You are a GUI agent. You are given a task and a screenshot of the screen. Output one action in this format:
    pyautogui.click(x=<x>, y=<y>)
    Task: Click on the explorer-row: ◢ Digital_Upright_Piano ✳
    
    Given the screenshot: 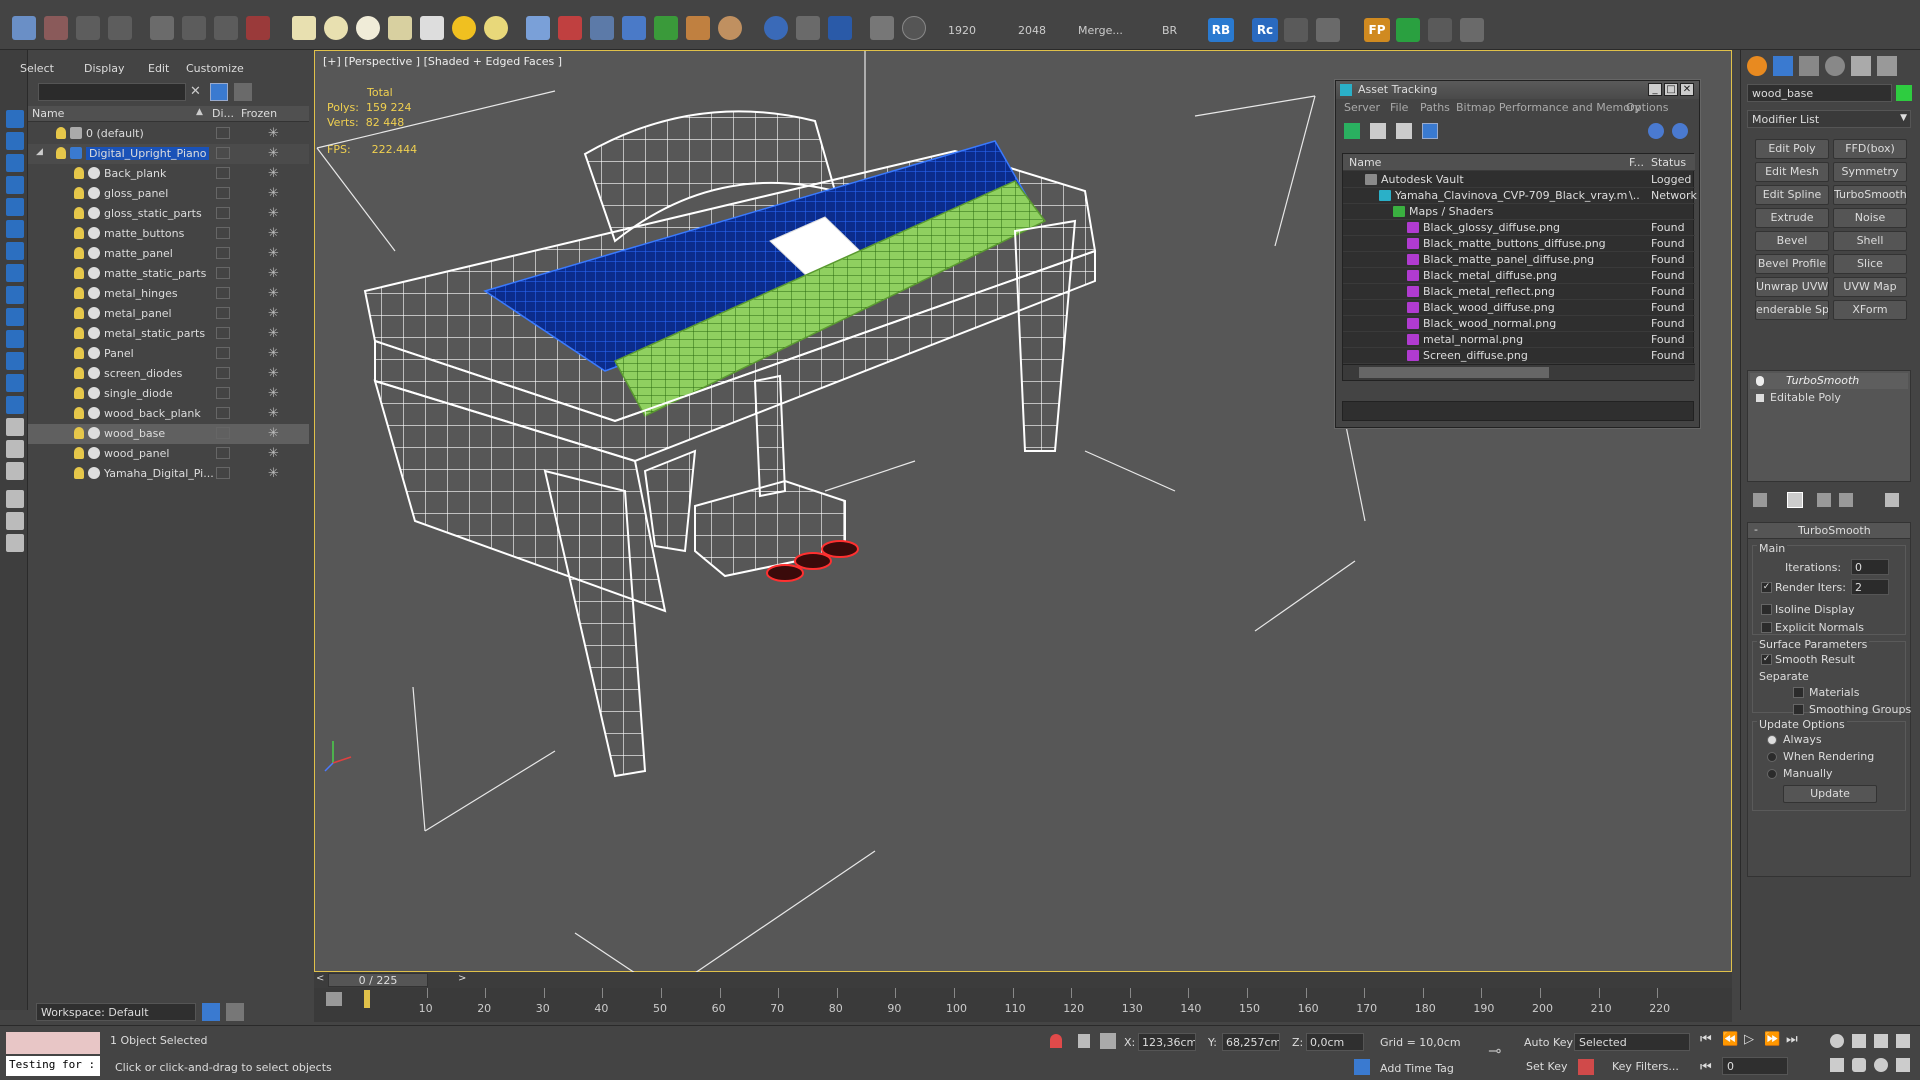 What is the action you would take?
    pyautogui.click(x=168, y=154)
    